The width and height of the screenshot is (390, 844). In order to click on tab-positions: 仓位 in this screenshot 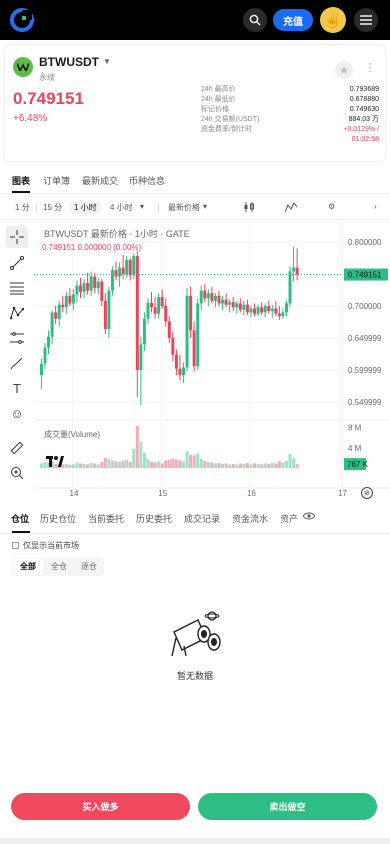, I will do `click(20, 518)`.